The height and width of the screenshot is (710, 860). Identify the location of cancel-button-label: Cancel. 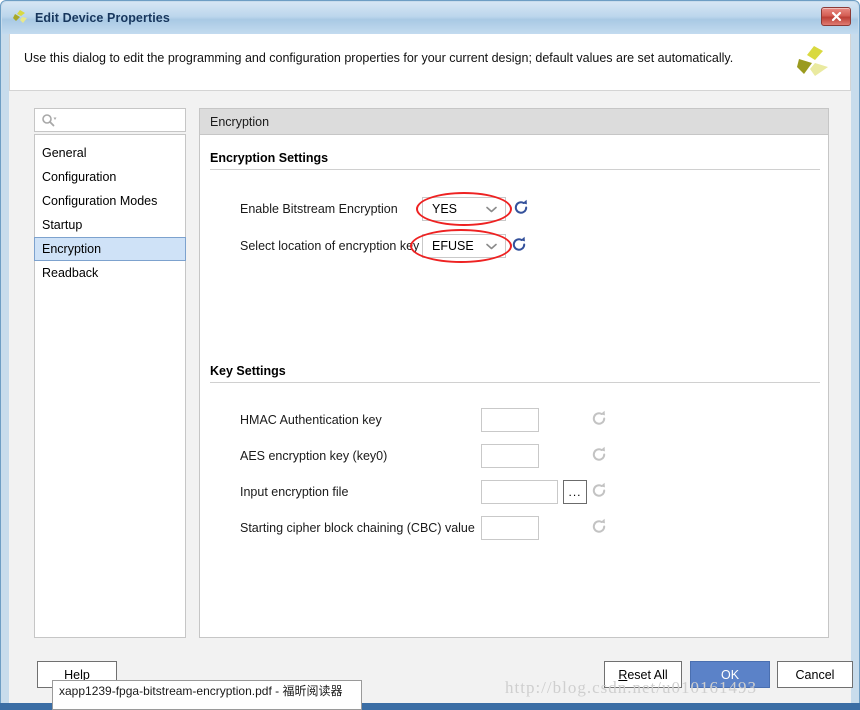
(815, 674).